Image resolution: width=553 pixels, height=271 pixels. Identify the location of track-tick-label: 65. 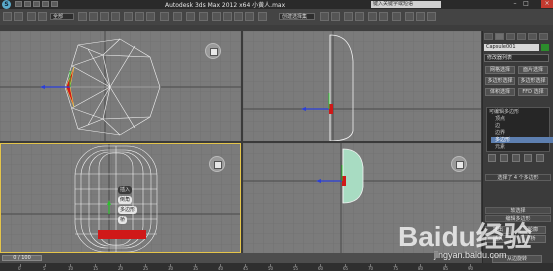
(346, 268).